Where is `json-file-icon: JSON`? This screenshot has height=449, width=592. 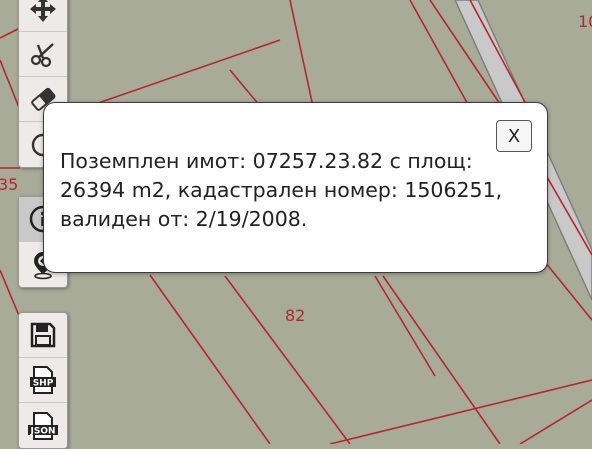
json-file-icon: JSON is located at coordinates (43, 425).